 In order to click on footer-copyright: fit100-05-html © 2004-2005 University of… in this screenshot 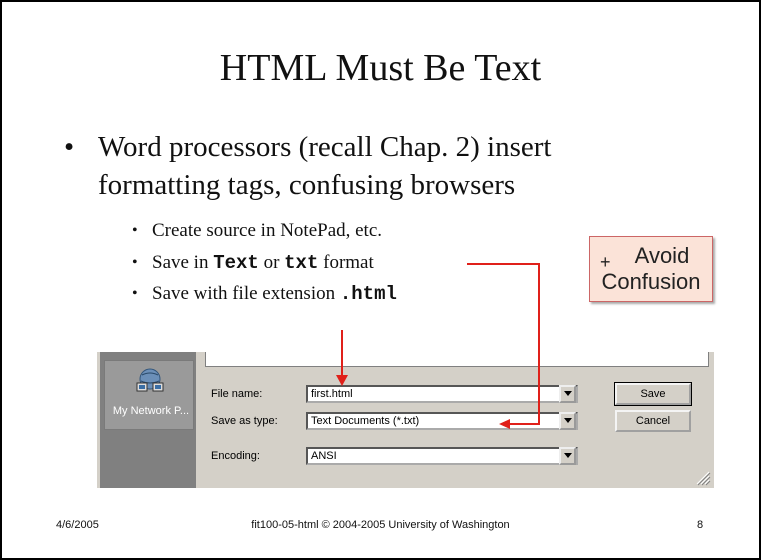, I will do `click(380, 525)`.